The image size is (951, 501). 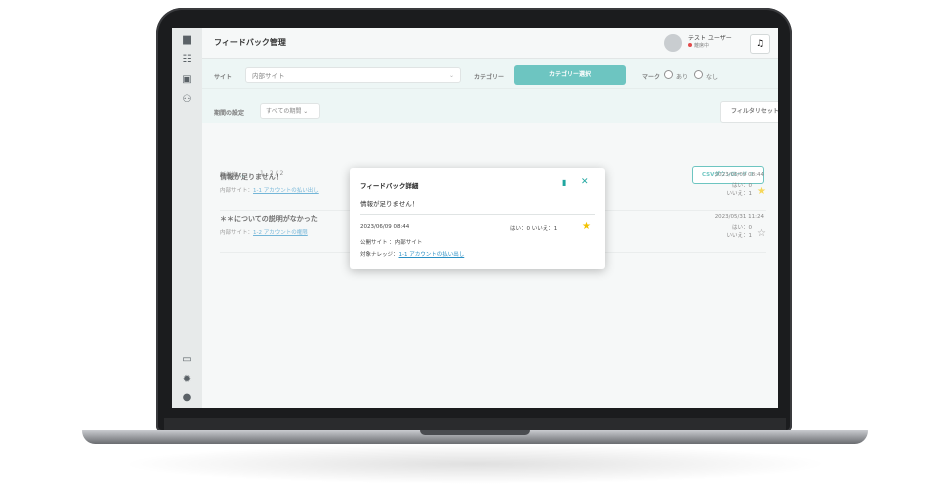 What do you see at coordinates (187, 380) in the screenshot?
I see `gear-icon: ✹` at bounding box center [187, 380].